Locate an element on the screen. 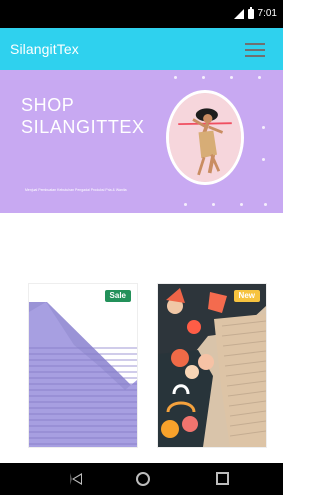 This screenshot has height=495, width=320. status-right: 7:01 is located at coordinates (255, 13).